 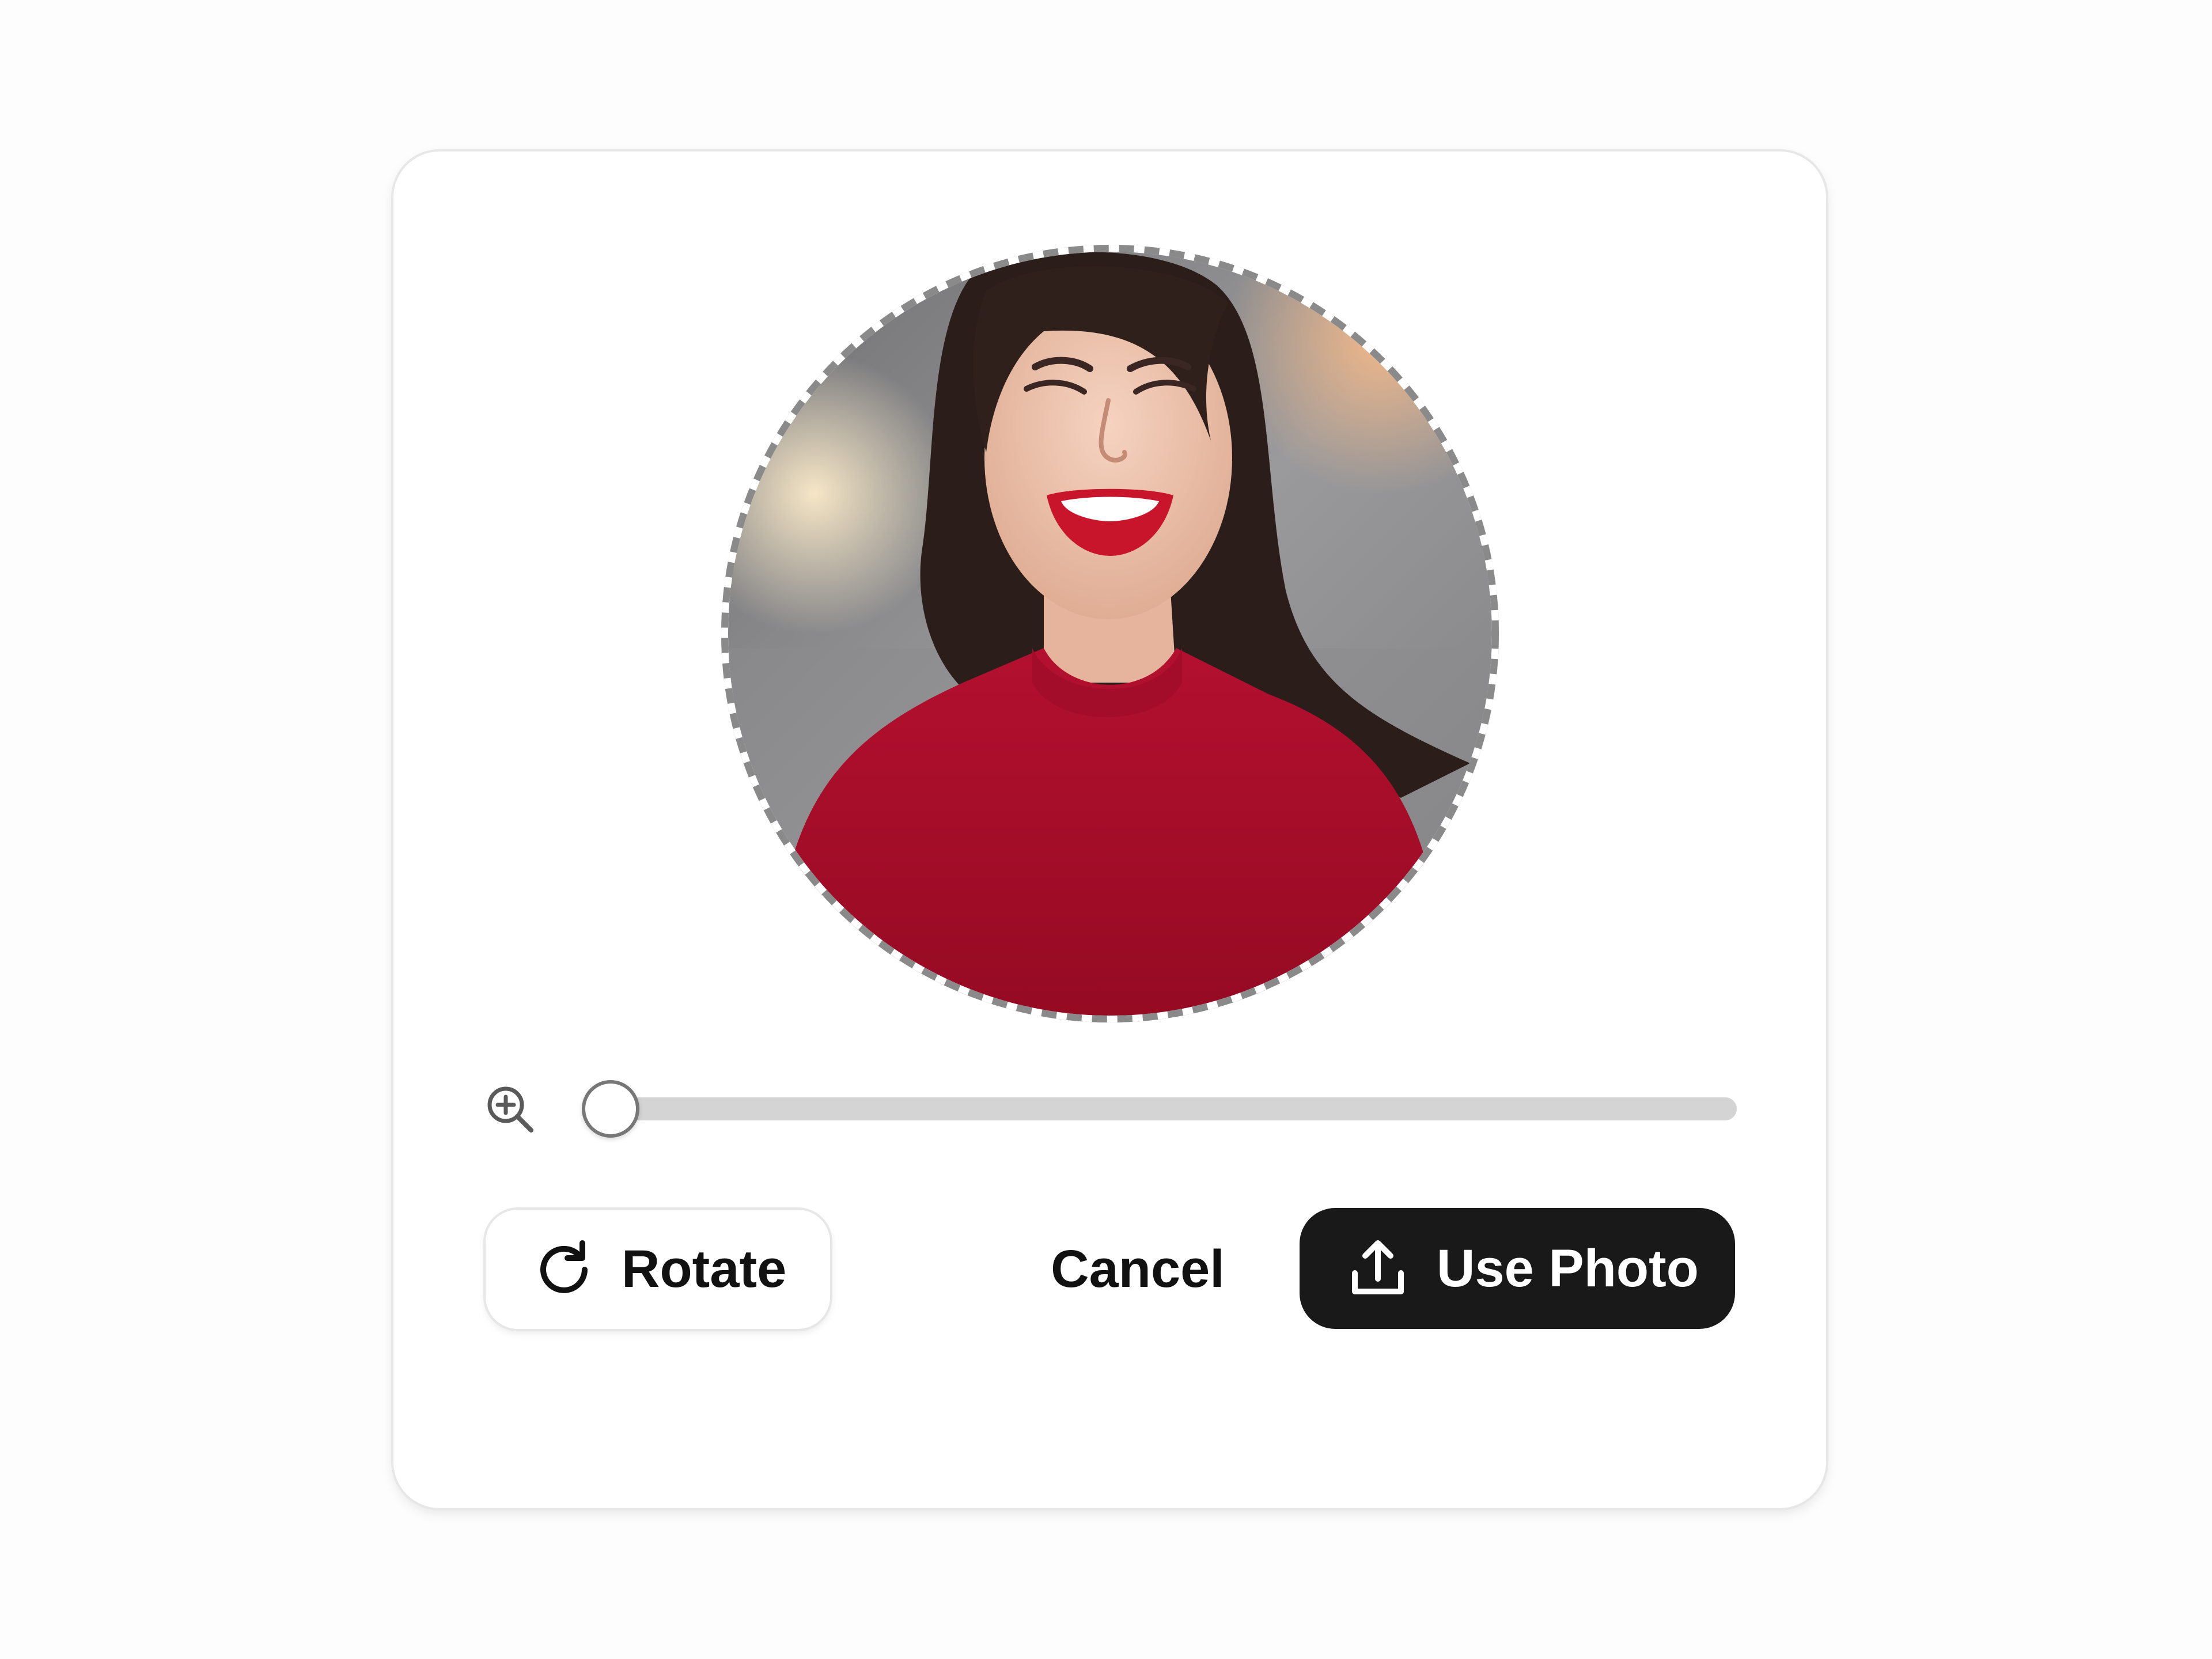 I want to click on cancel-button: Cancel, so click(x=1137, y=1269).